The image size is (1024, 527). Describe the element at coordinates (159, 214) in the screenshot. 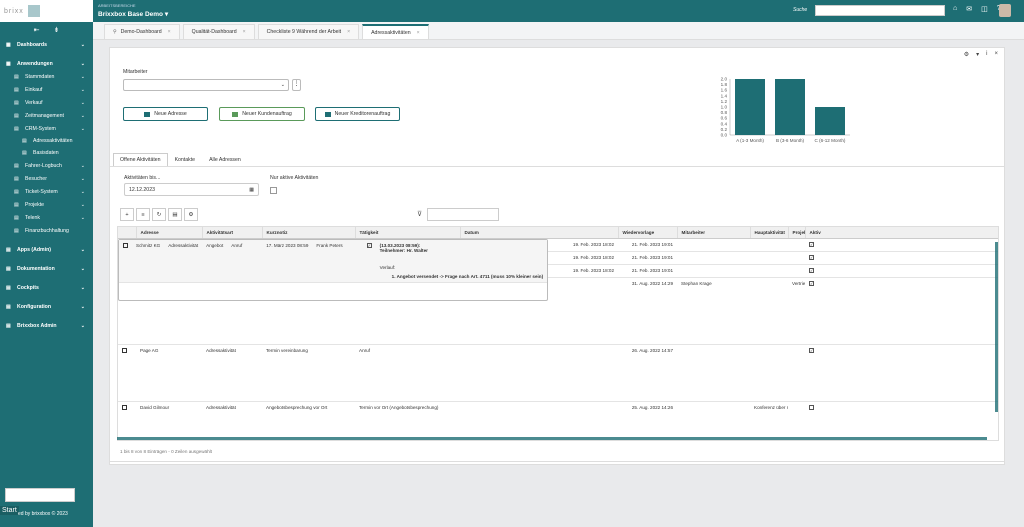

I see `refresh-icon: ↻` at that location.